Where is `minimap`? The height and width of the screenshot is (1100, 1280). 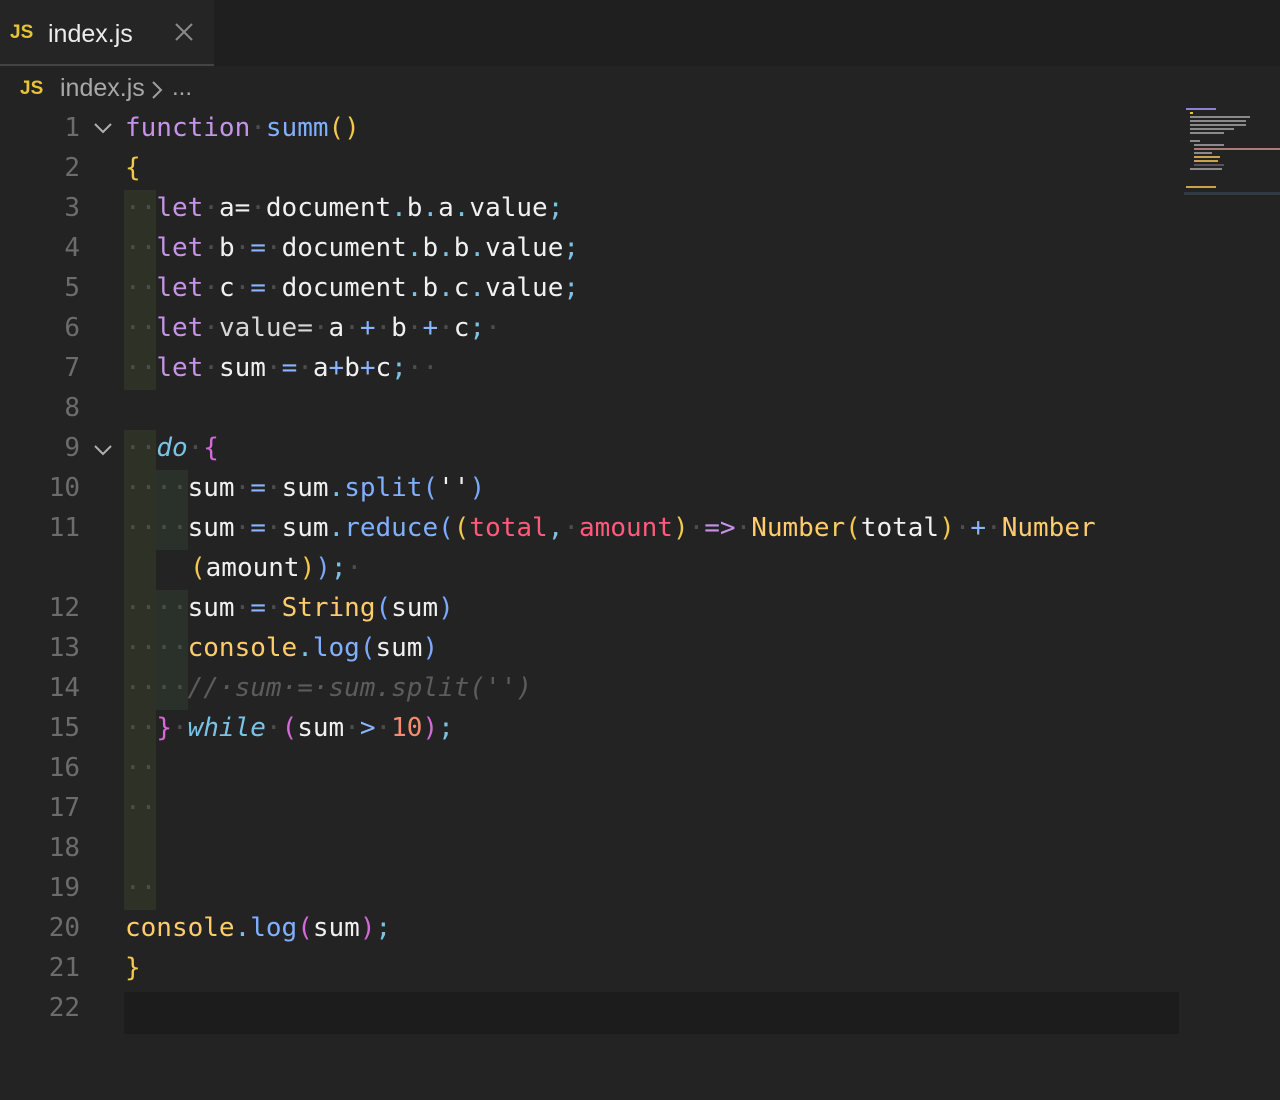
minimap is located at coordinates (1232, 151).